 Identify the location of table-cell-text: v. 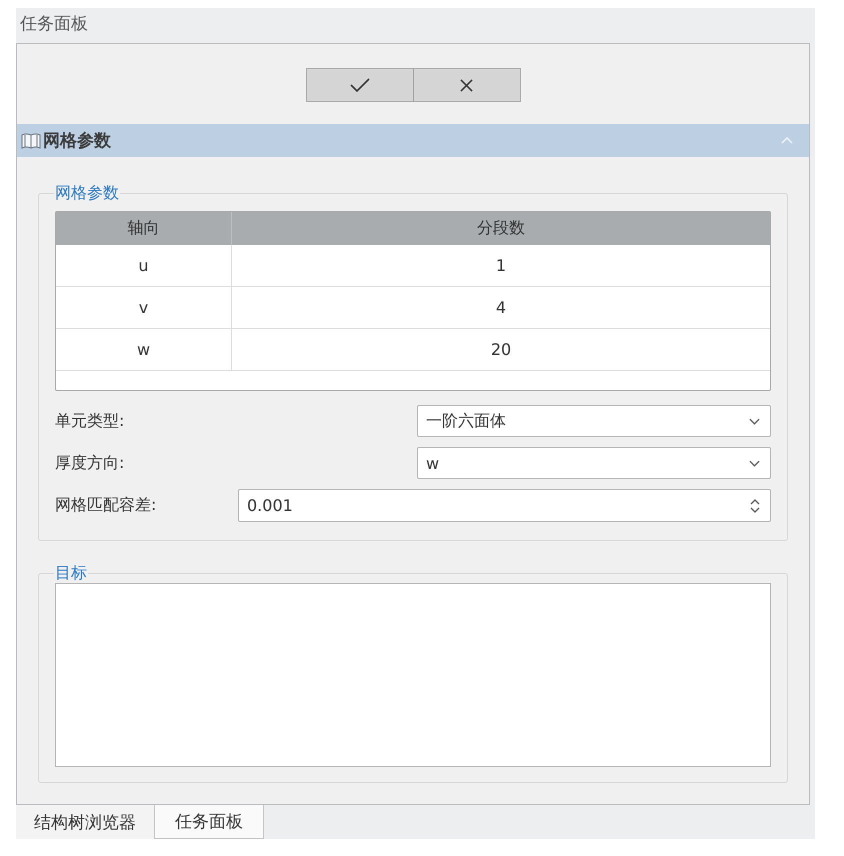
(144, 308).